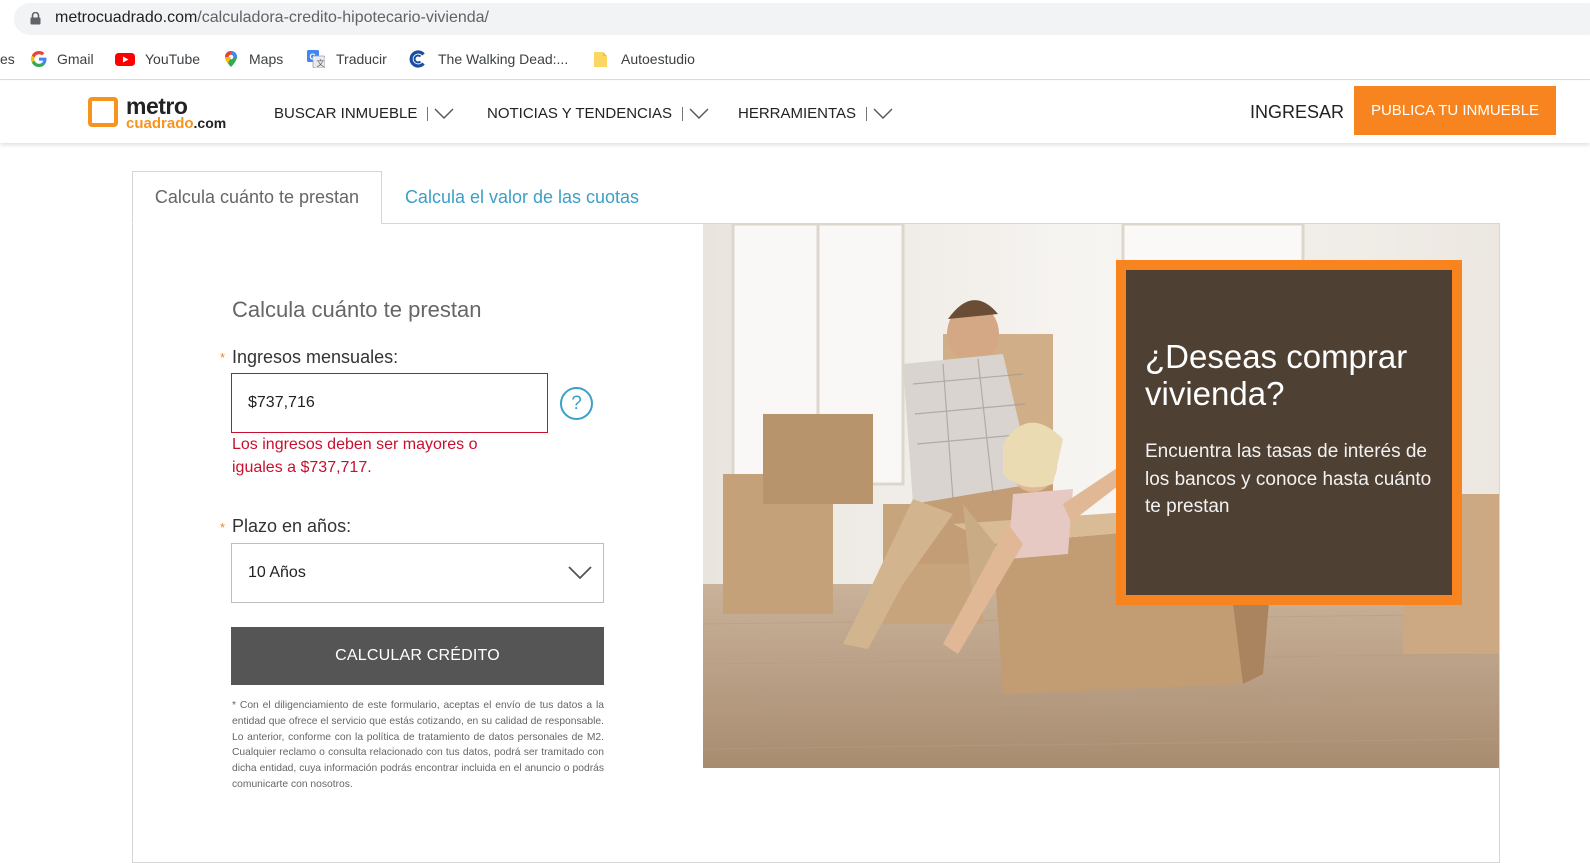 Image resolution: width=1590 pixels, height=863 pixels. Describe the element at coordinates (35, 18) in the screenshot. I see `lock-icon` at that location.